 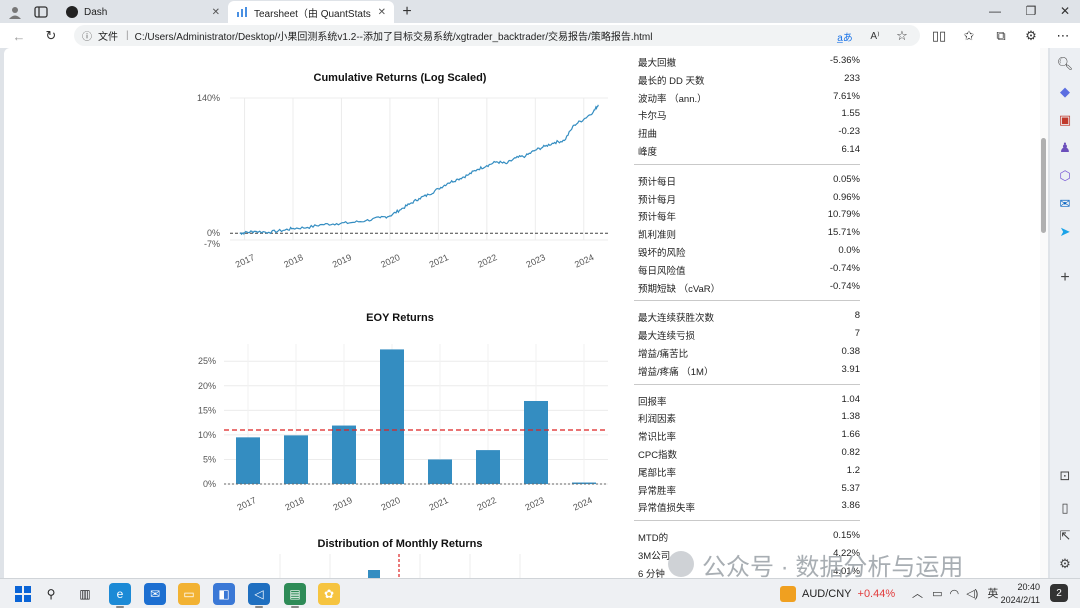 What do you see at coordinates (658, 455) in the screenshot?
I see `metric-label: CPC指数` at bounding box center [658, 455].